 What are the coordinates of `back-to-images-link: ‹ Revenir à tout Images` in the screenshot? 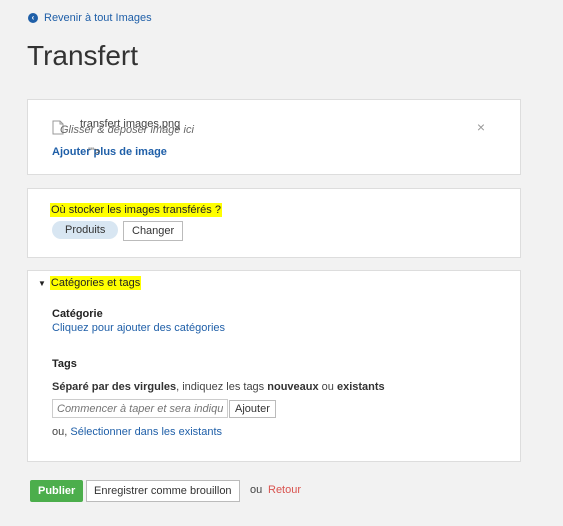 It's located at (90, 18).